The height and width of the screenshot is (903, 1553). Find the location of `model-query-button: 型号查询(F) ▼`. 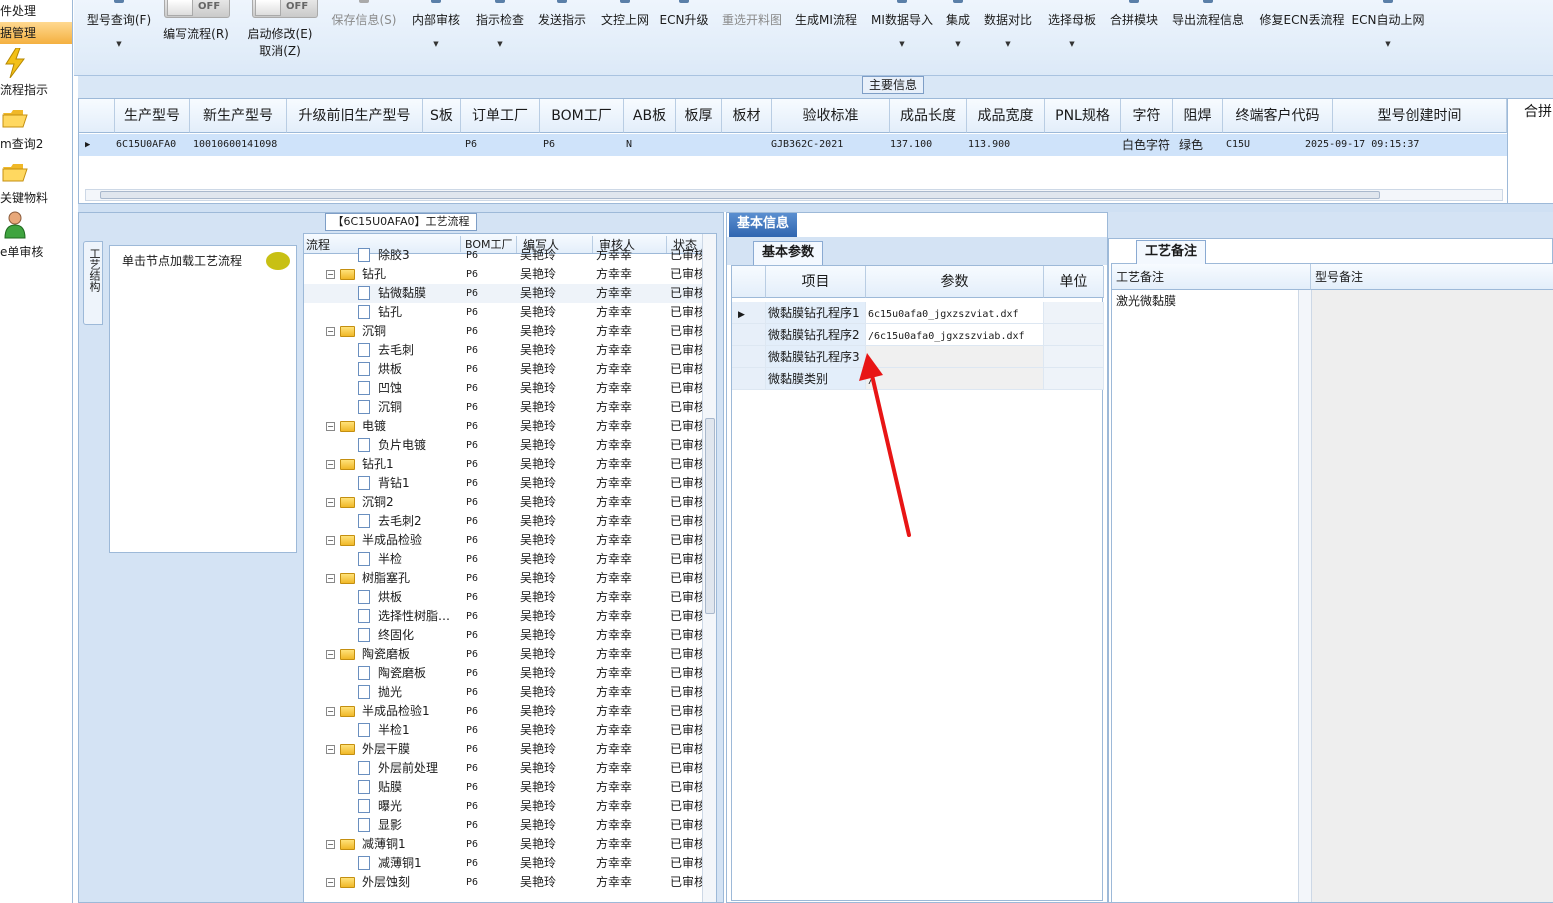

model-query-button: 型号查询(F) ▼ is located at coordinates (119, 30).